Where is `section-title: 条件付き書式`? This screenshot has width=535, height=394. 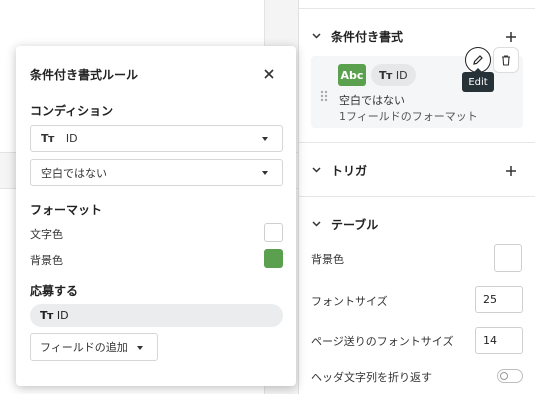 section-title: 条件付き書式 is located at coordinates (367, 36).